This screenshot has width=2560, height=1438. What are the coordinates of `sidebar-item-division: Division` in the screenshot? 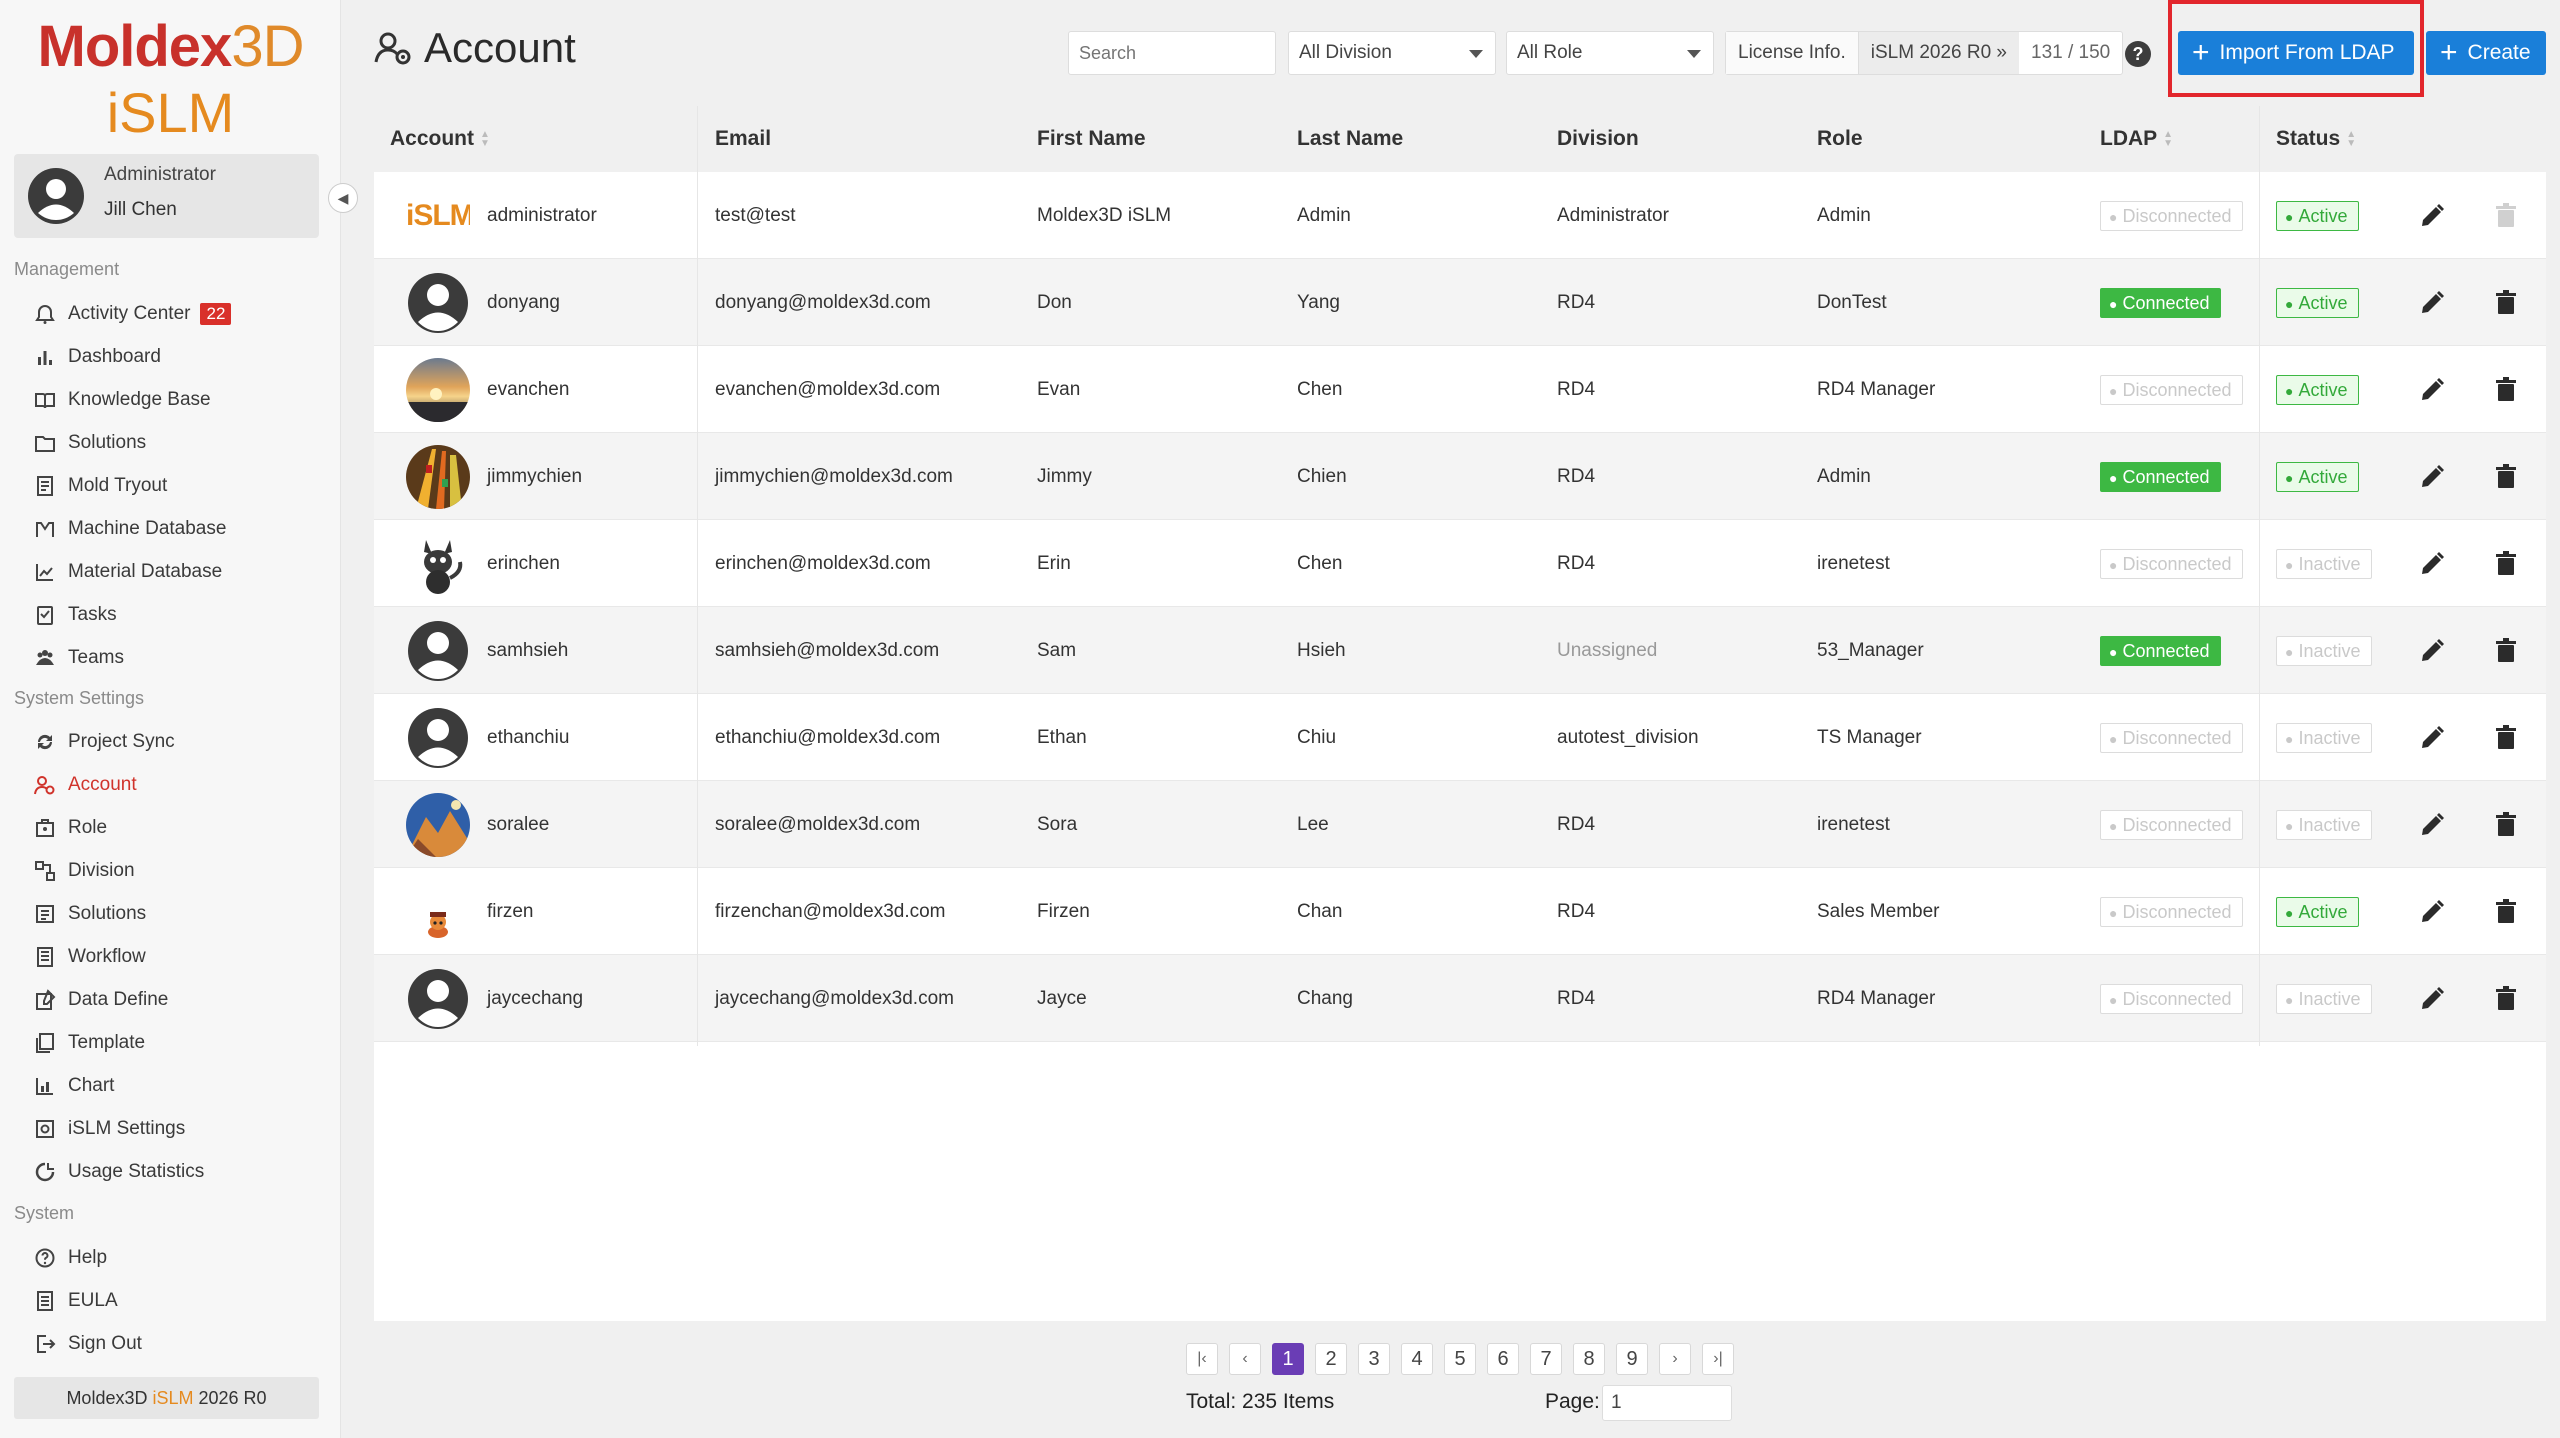 It's located at (84, 871).